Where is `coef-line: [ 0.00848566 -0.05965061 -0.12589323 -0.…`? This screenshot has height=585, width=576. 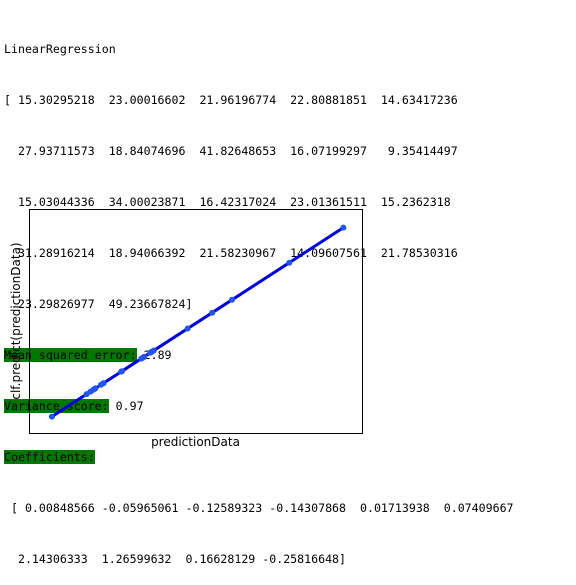 coef-line: [ 0.00848566 -0.05965061 -0.12589323 -0.… is located at coordinates (259, 508).